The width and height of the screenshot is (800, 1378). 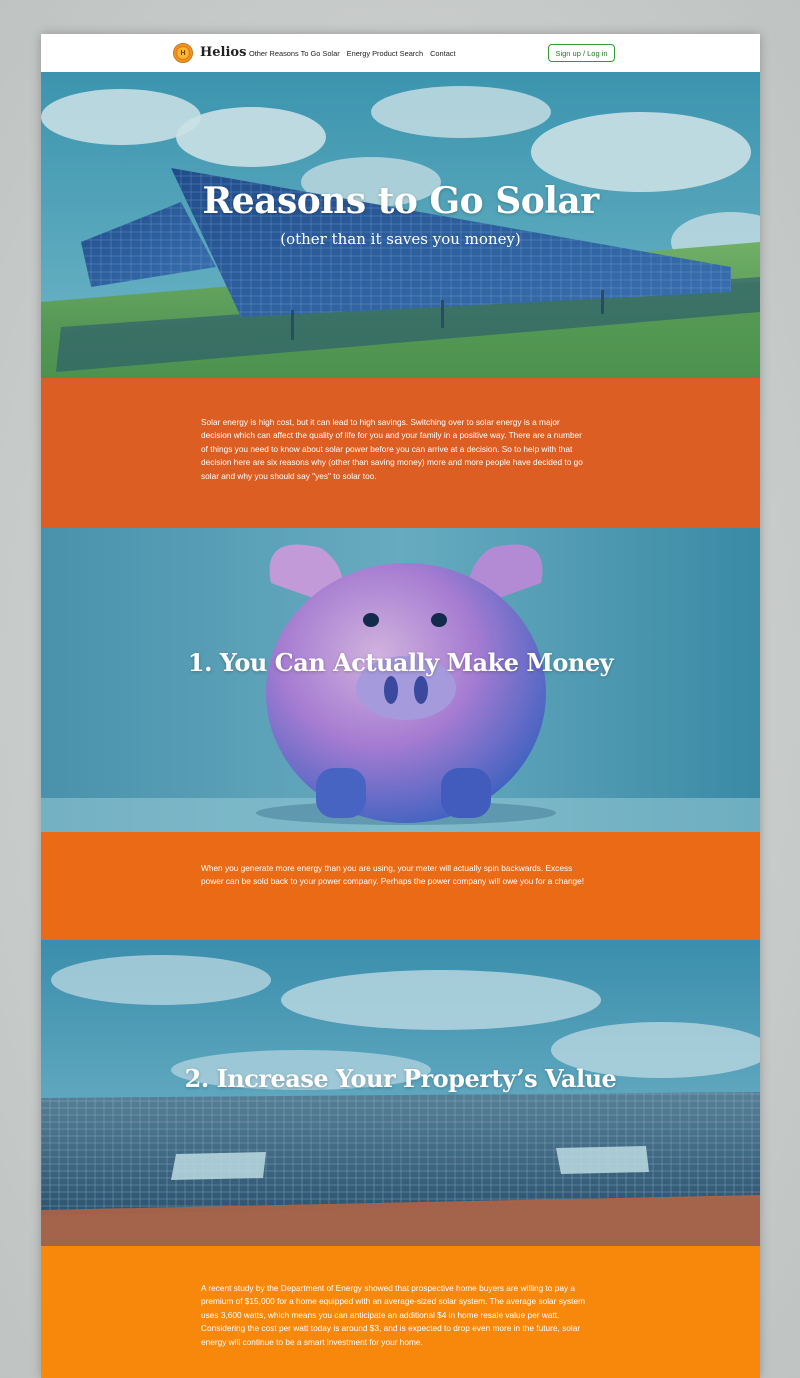 I want to click on signup-login-button: Sign up / Log in, so click(x=581, y=53).